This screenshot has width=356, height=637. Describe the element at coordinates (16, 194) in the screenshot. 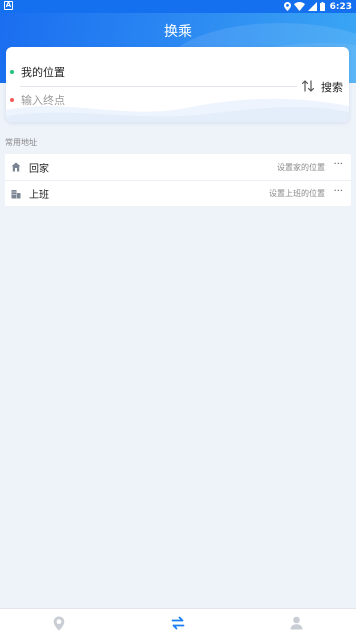

I see `office-icon` at that location.